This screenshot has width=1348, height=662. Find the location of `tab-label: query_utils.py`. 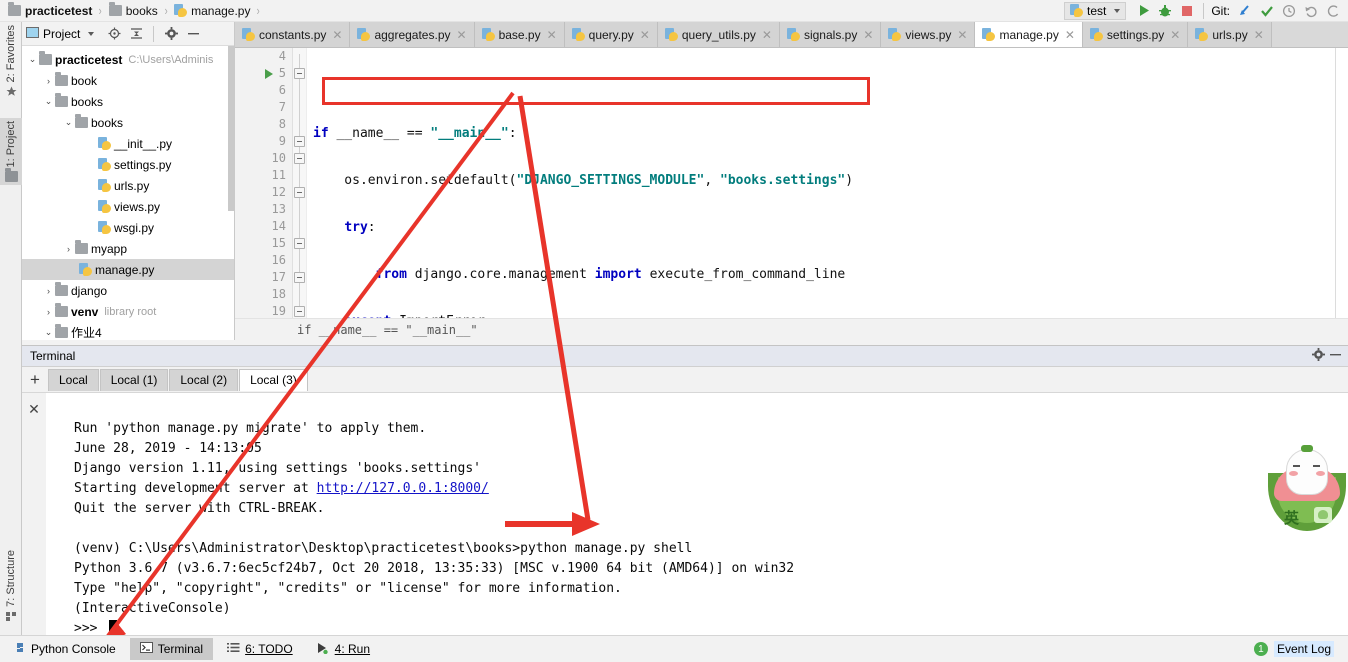

tab-label: query_utils.py is located at coordinates (718, 34).